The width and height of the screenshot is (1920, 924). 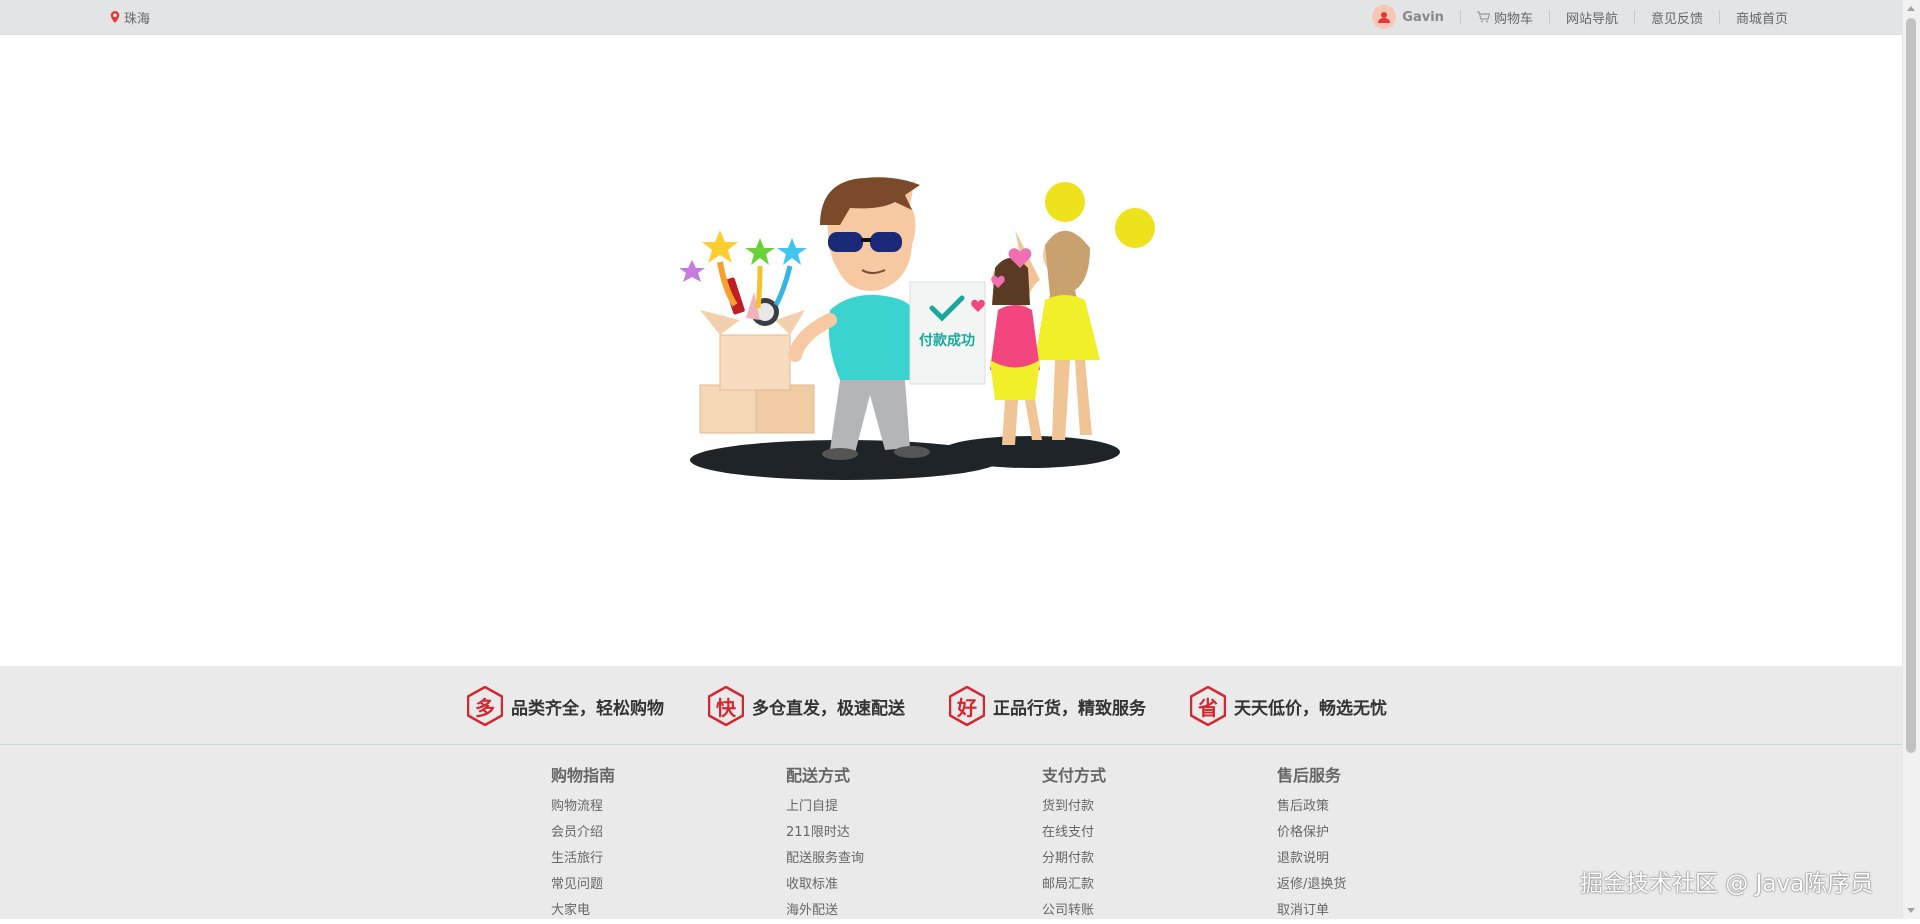 I want to click on payment-success-illustration: 付款成功, so click(x=917, y=328).